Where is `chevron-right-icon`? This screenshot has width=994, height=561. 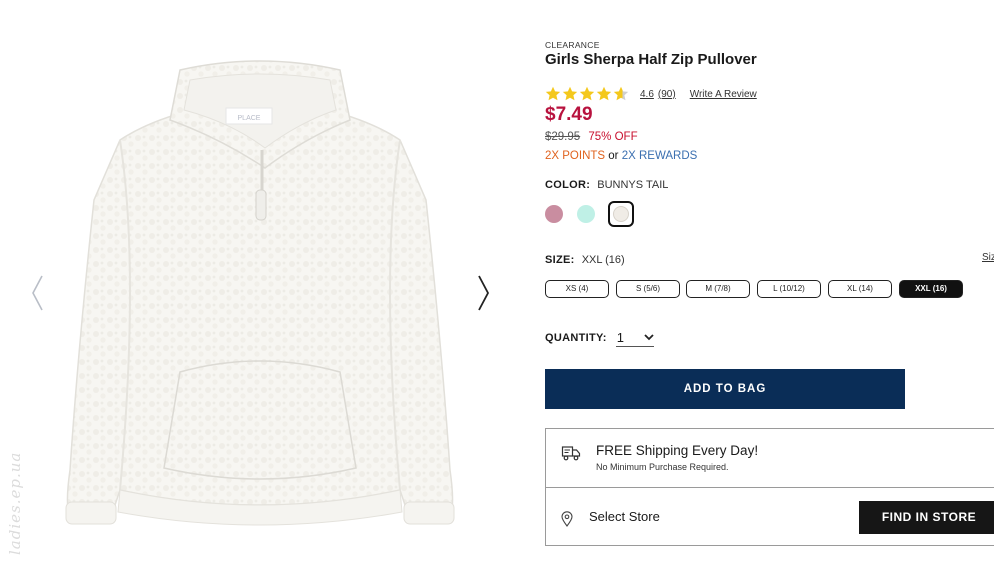 chevron-right-icon is located at coordinates (483, 293).